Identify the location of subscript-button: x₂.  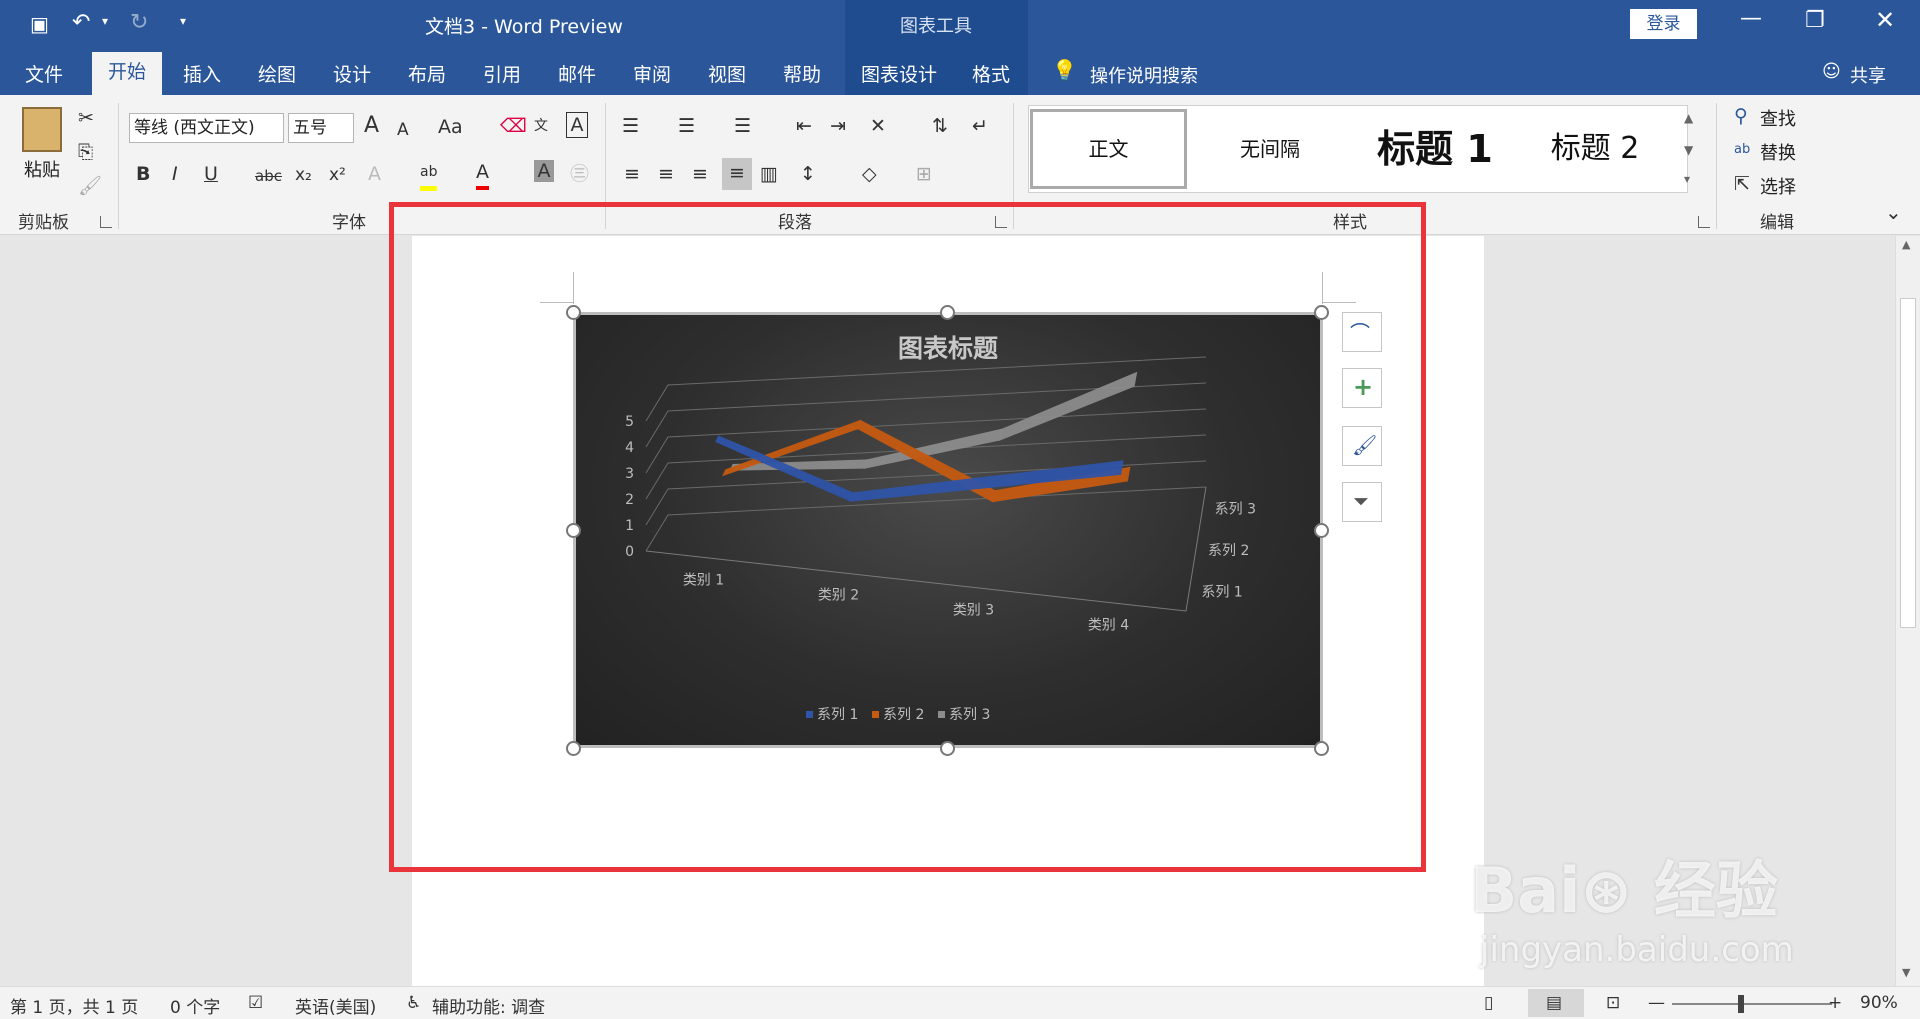
(303, 175).